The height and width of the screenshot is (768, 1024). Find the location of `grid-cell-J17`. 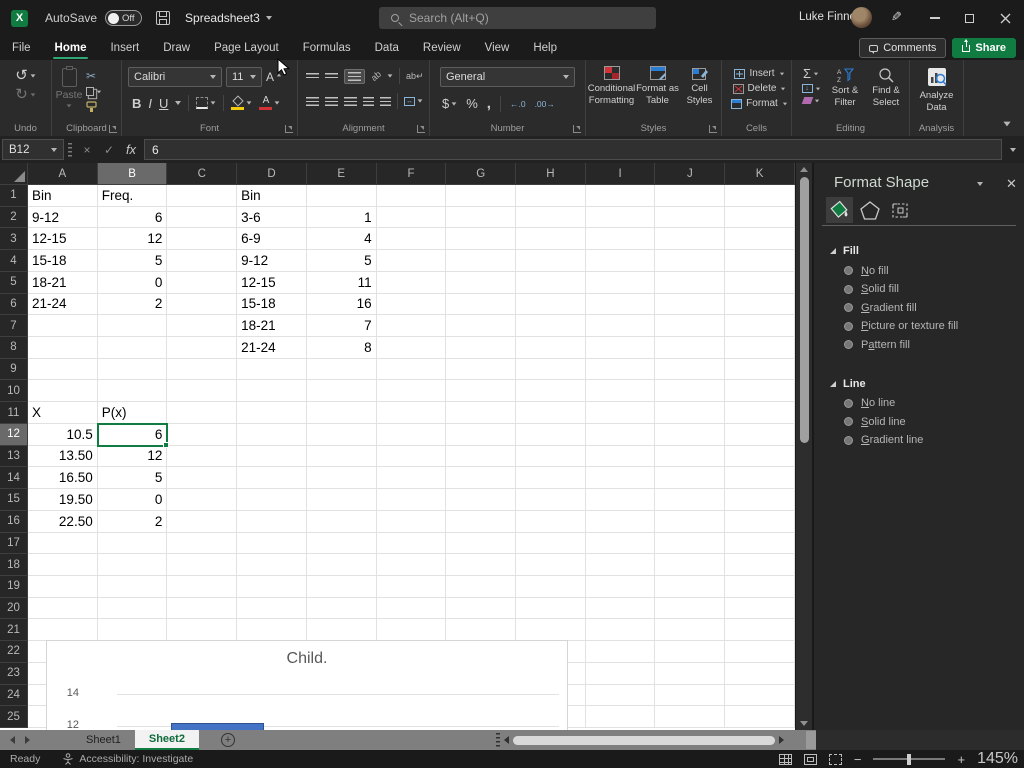

grid-cell-J17 is located at coordinates (690, 543).